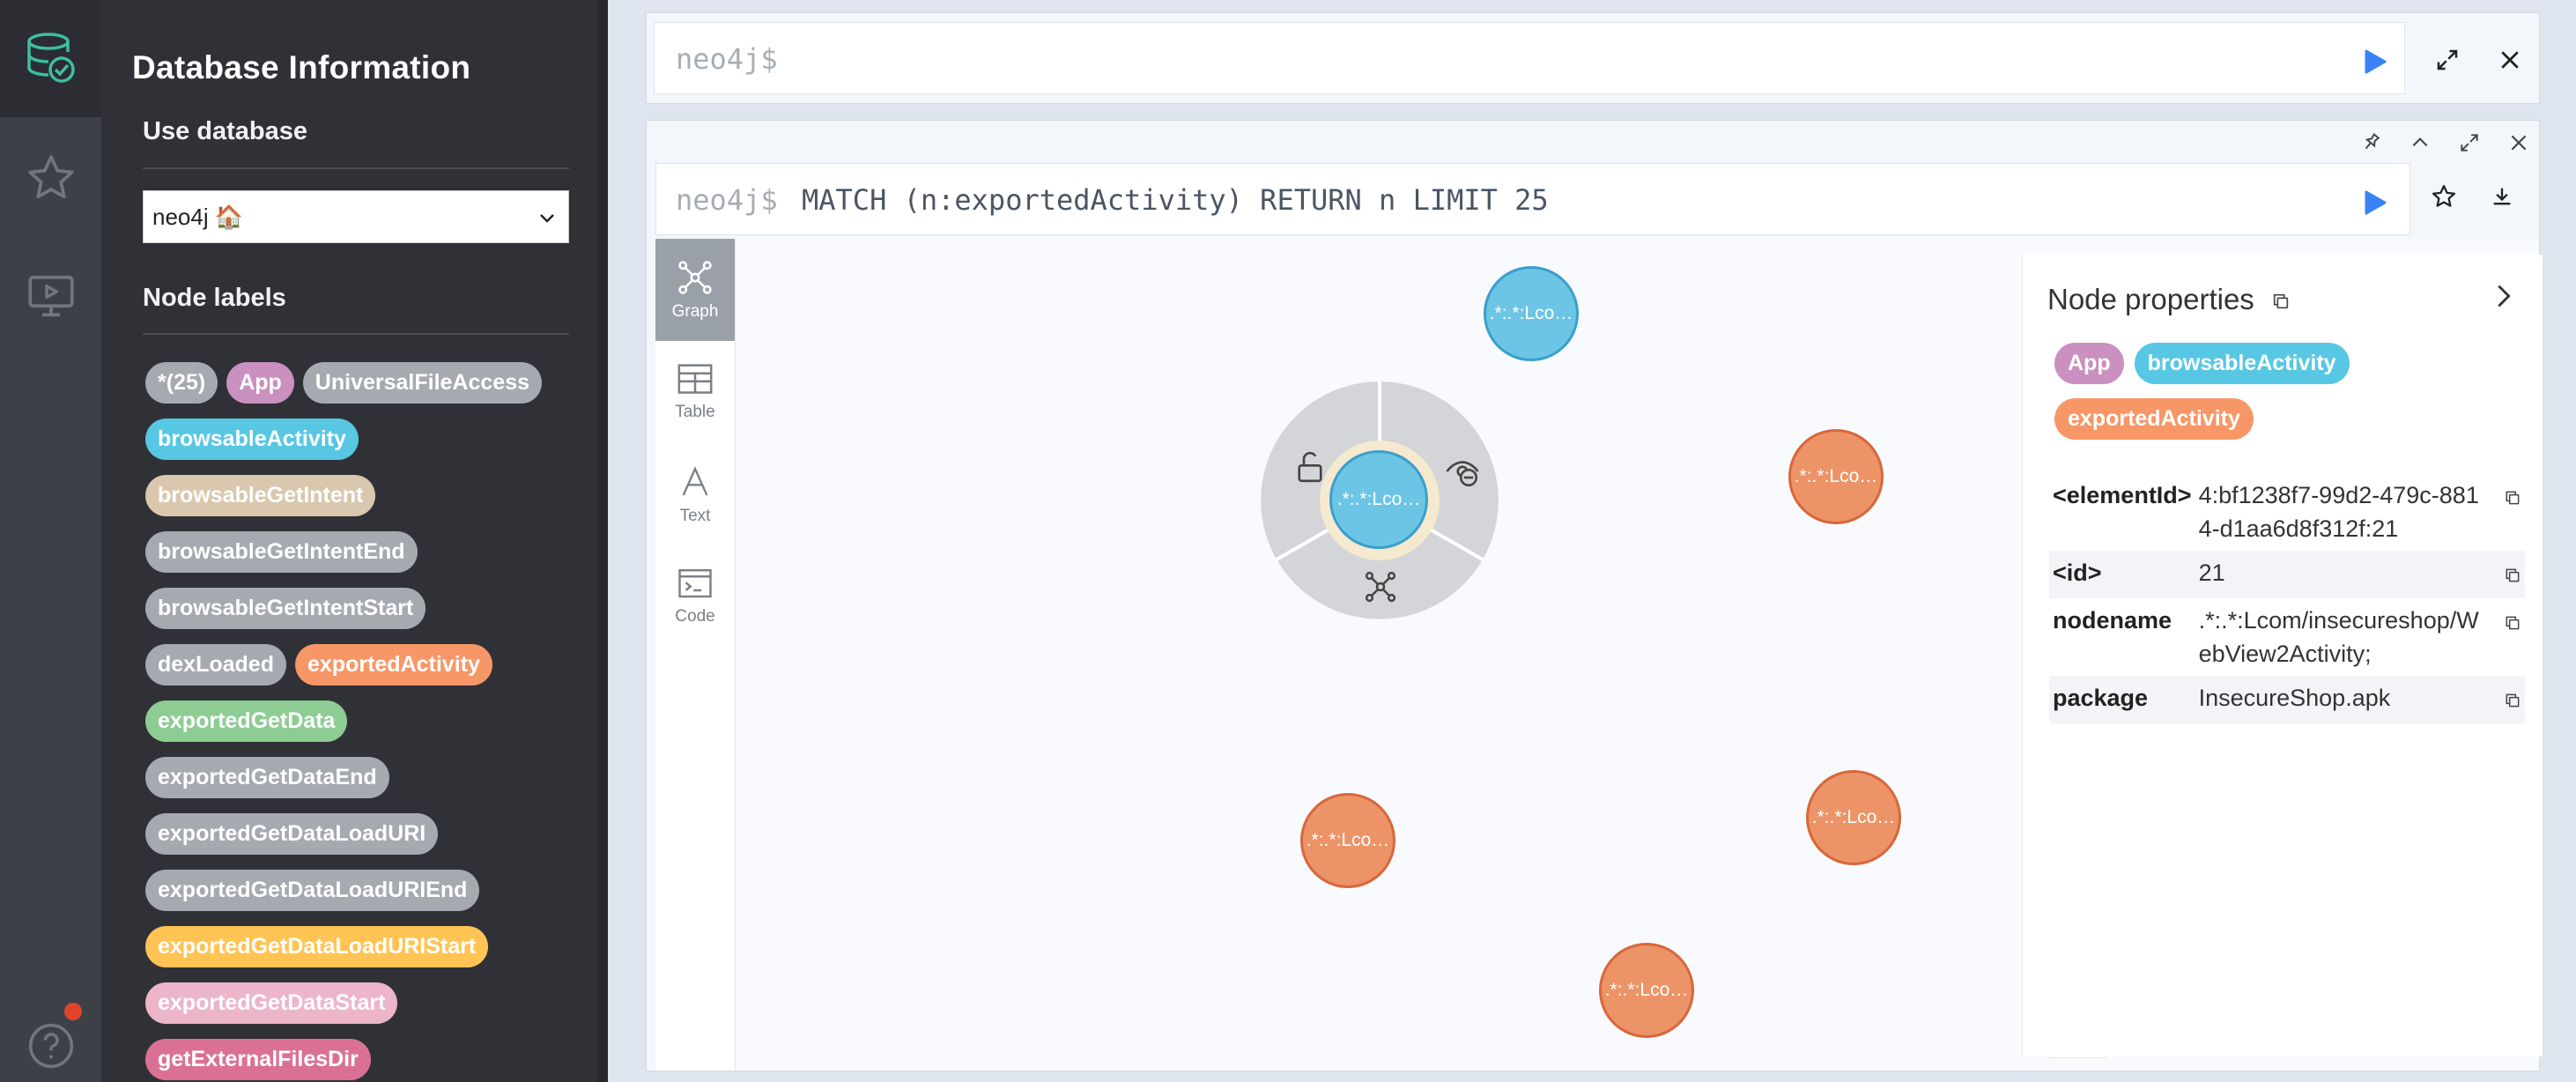 The height and width of the screenshot is (1082, 2576). I want to click on node-label-pill: UniversalFileAccess, so click(422, 383).